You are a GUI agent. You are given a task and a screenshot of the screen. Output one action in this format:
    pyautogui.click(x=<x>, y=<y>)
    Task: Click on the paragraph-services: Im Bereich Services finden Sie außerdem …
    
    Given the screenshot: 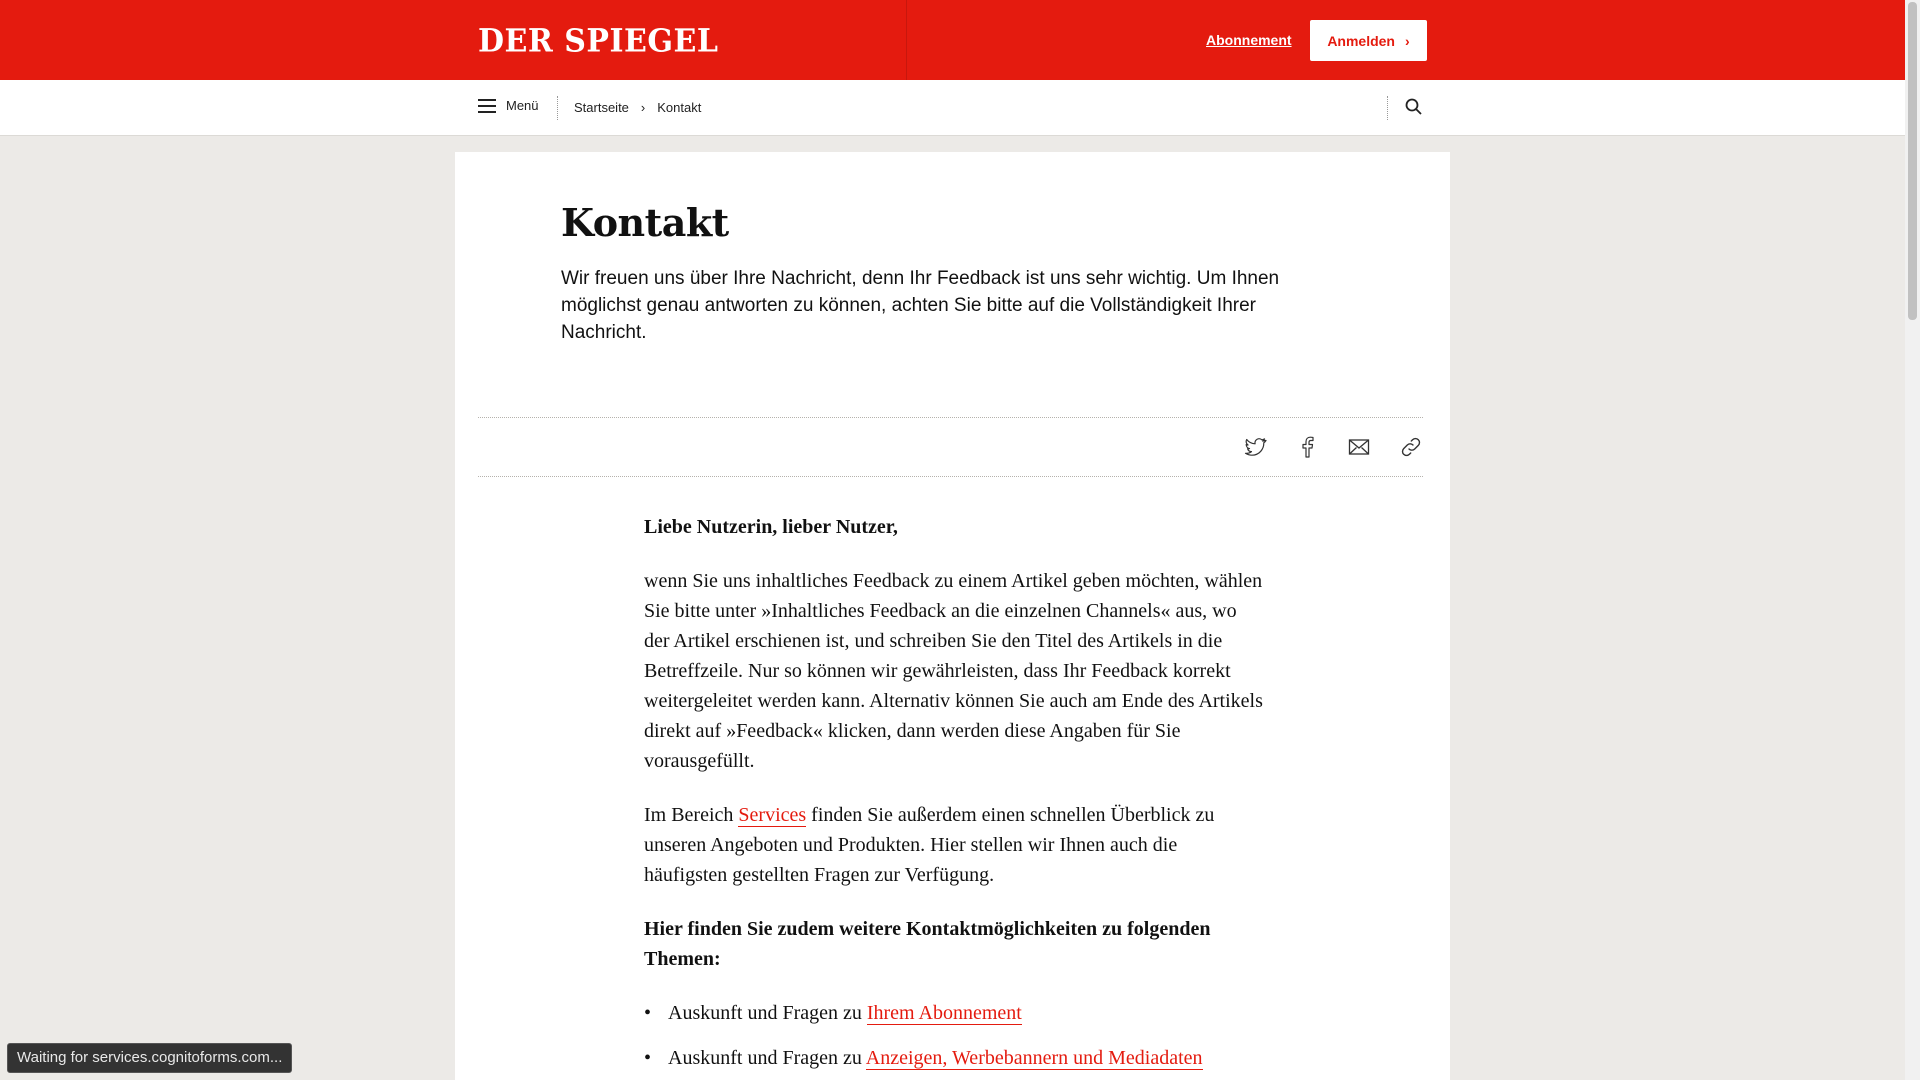 What is the action you would take?
    pyautogui.click(x=954, y=845)
    